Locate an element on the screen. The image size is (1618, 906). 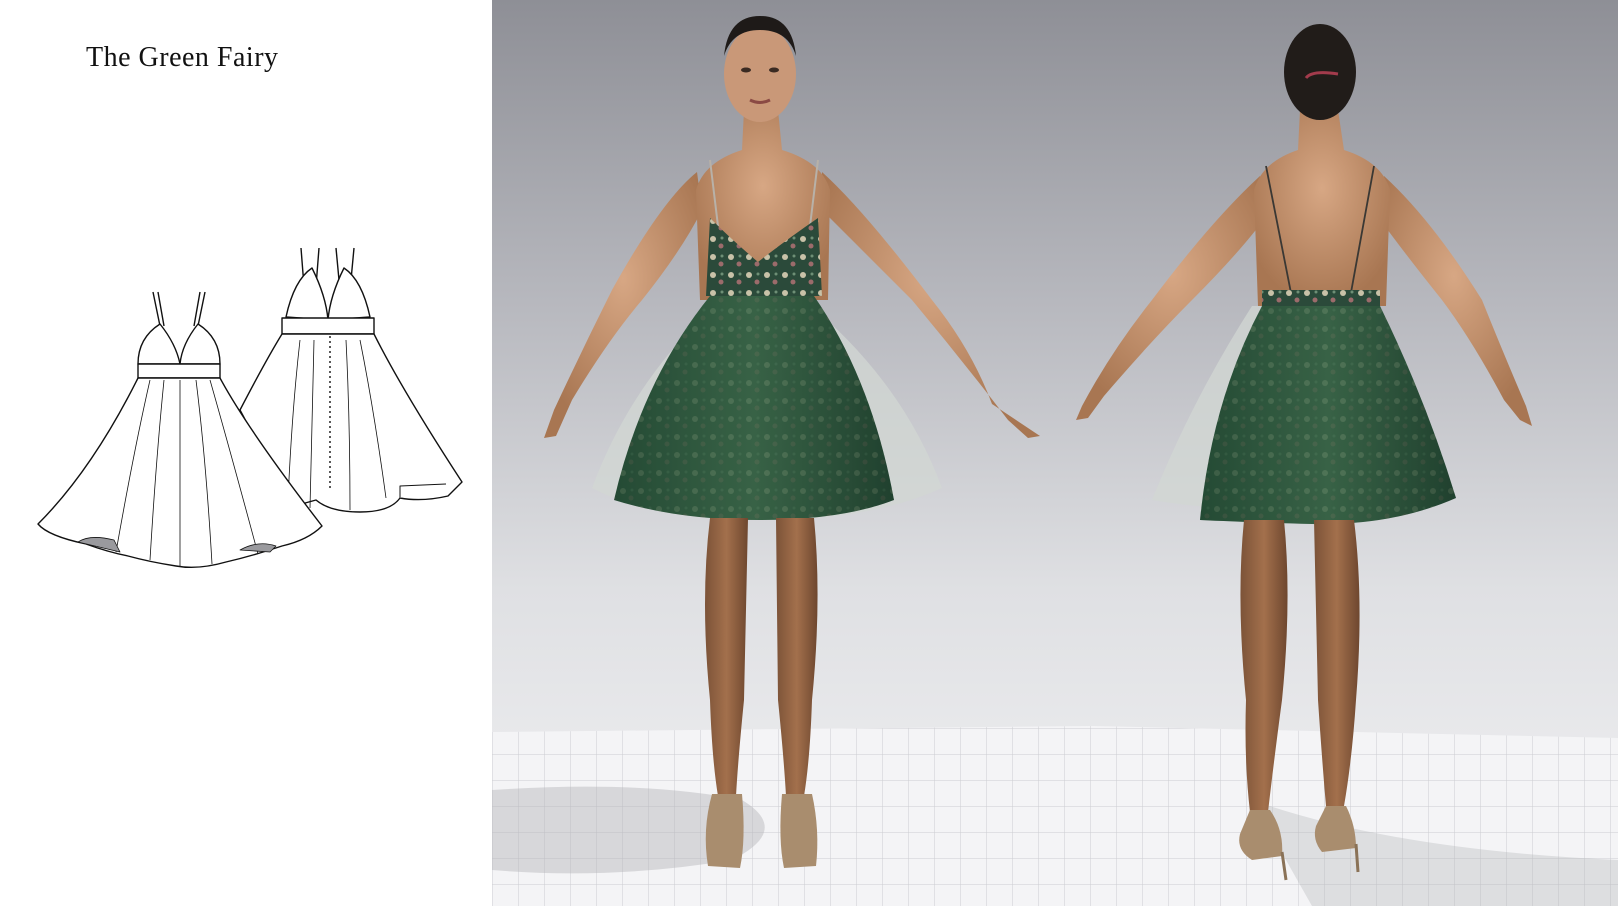
technical-flats is located at coordinates (250, 408).